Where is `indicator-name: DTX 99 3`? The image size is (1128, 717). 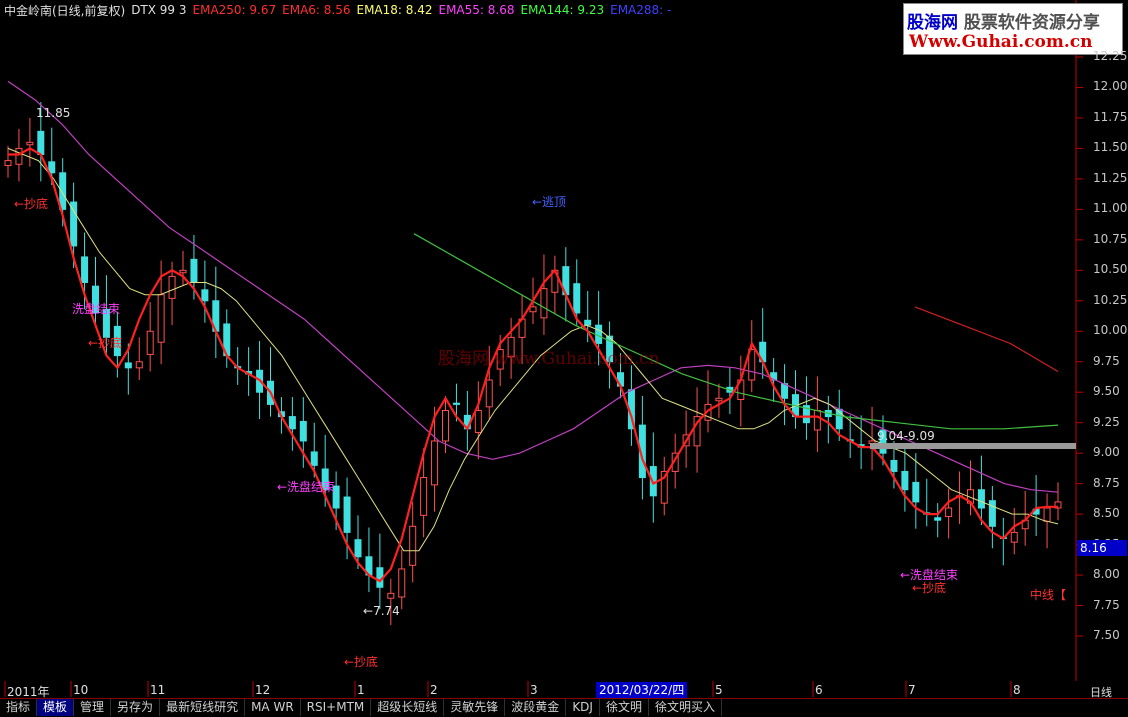
indicator-name: DTX 99 3 is located at coordinates (159, 10).